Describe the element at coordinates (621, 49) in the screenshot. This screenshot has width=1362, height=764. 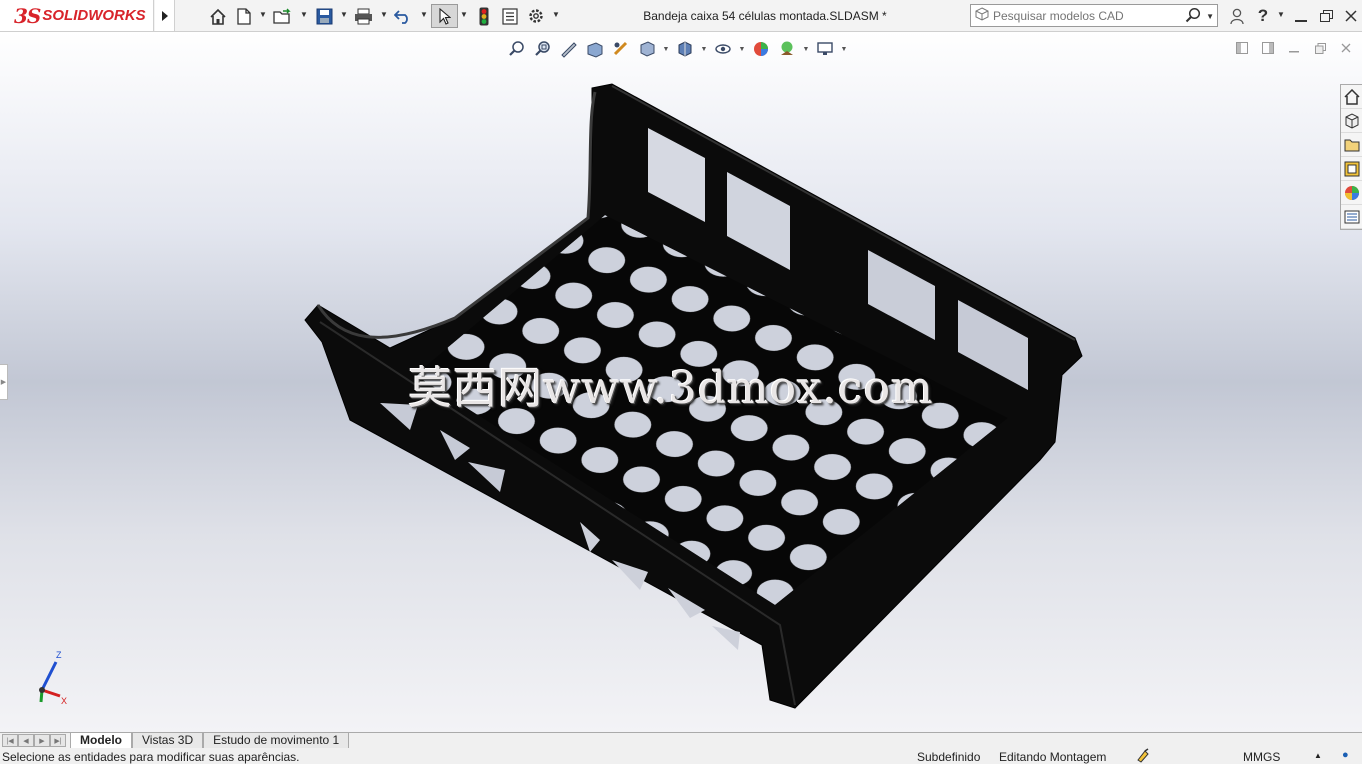
I see `dynamic-annotation-button` at that location.